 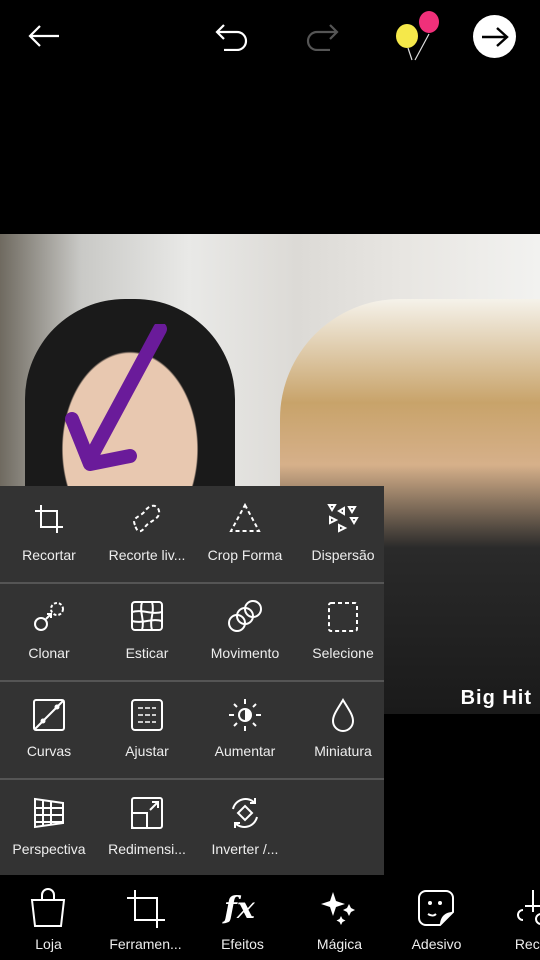 I want to click on tools-crop-icon, so click(x=145, y=909).